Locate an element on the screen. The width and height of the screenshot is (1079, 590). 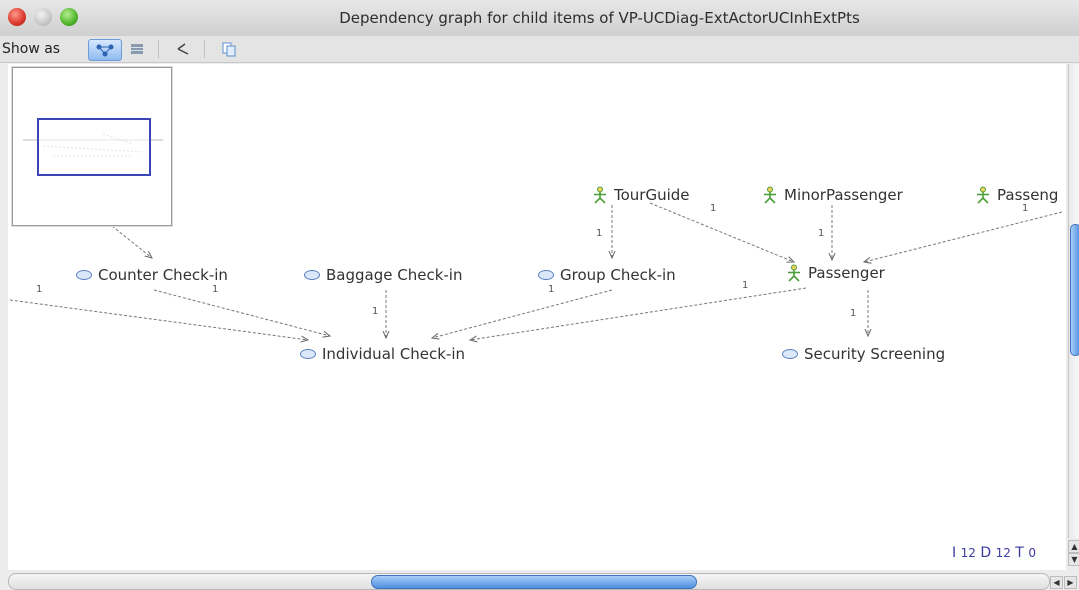
wand-icon is located at coordinates (183, 49).